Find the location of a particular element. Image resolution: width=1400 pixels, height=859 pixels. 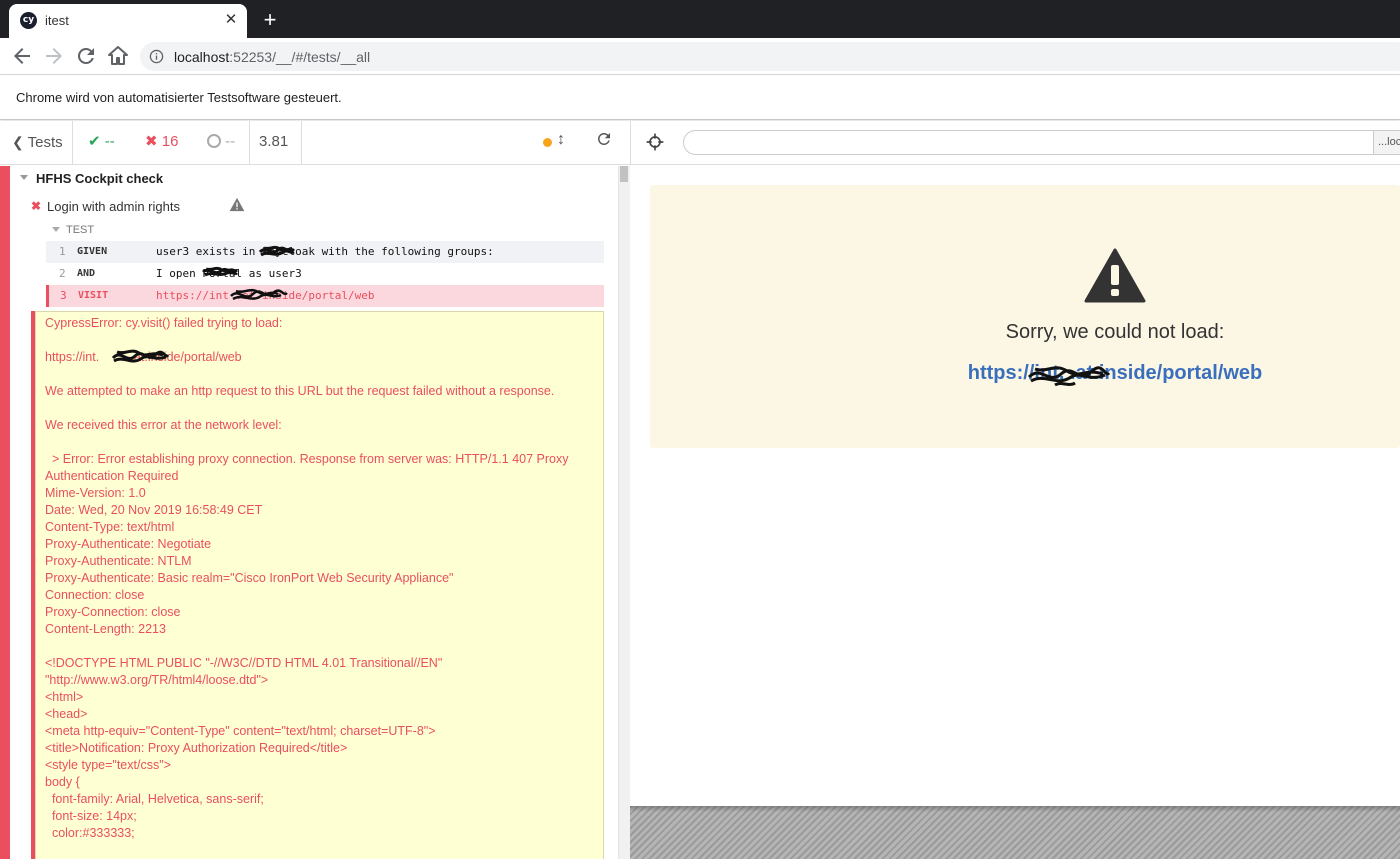

url-host: localhost is located at coordinates (202, 57).